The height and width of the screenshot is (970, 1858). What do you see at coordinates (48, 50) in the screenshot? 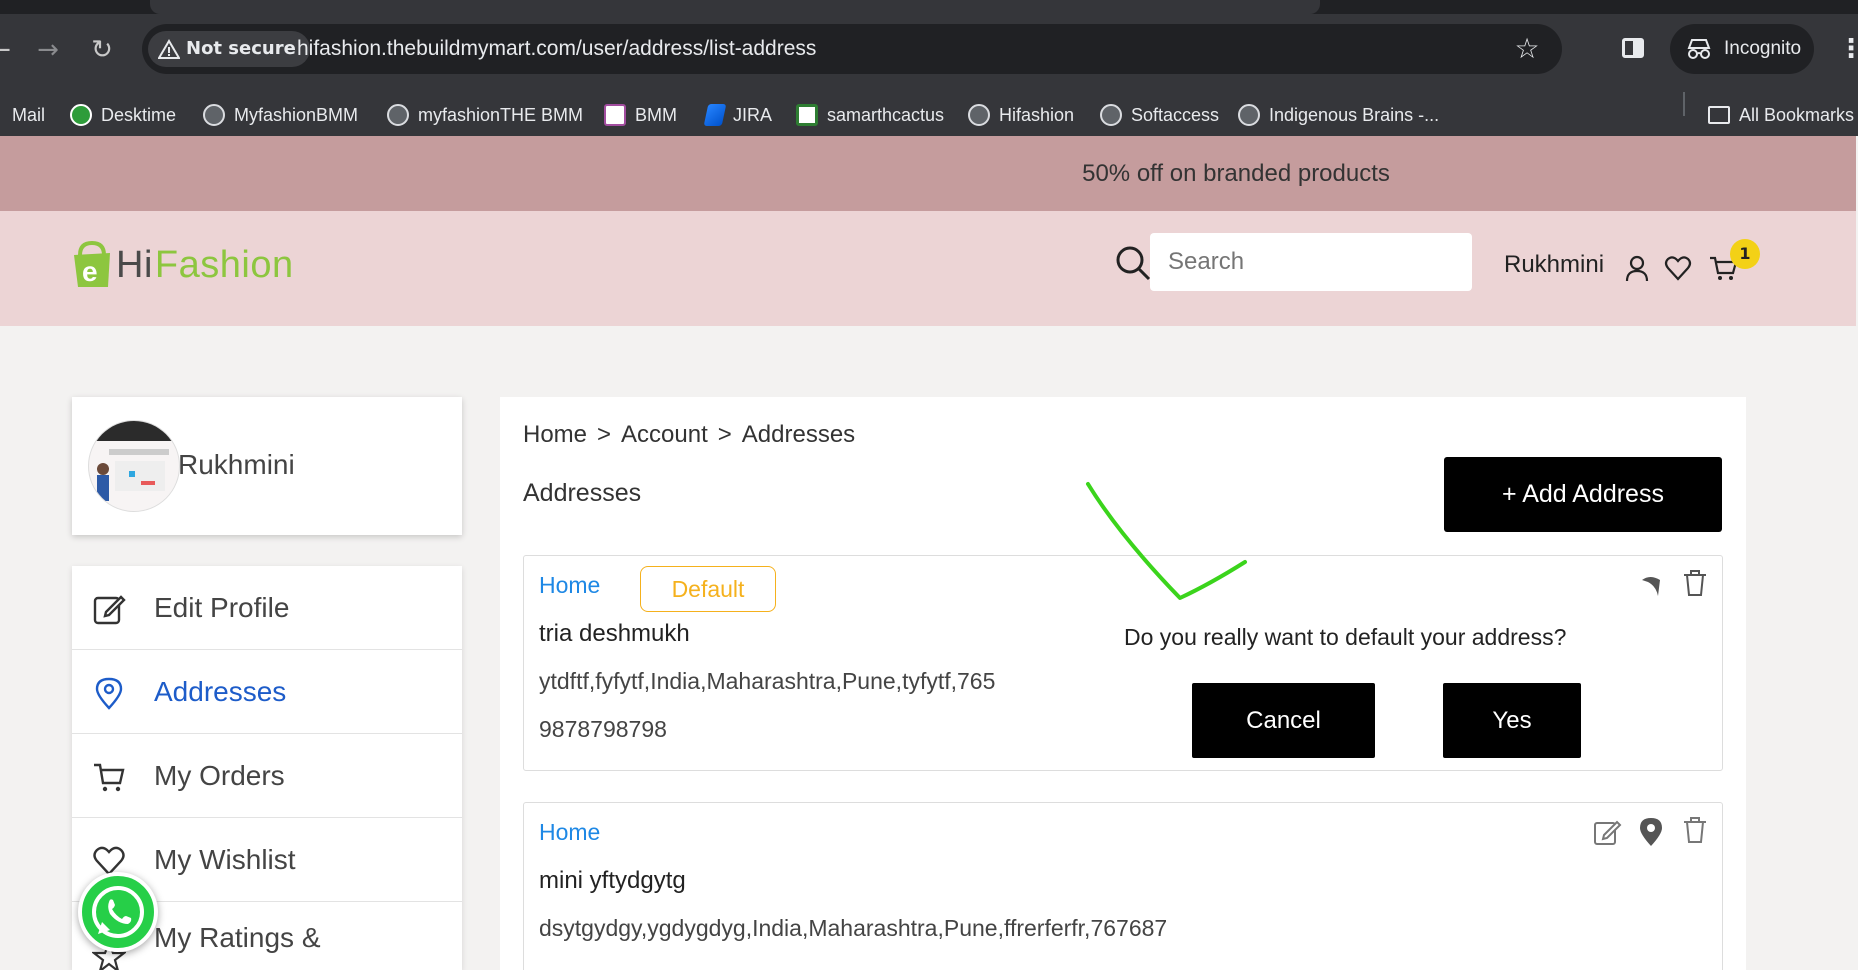
I see `forward-icon: →` at bounding box center [48, 50].